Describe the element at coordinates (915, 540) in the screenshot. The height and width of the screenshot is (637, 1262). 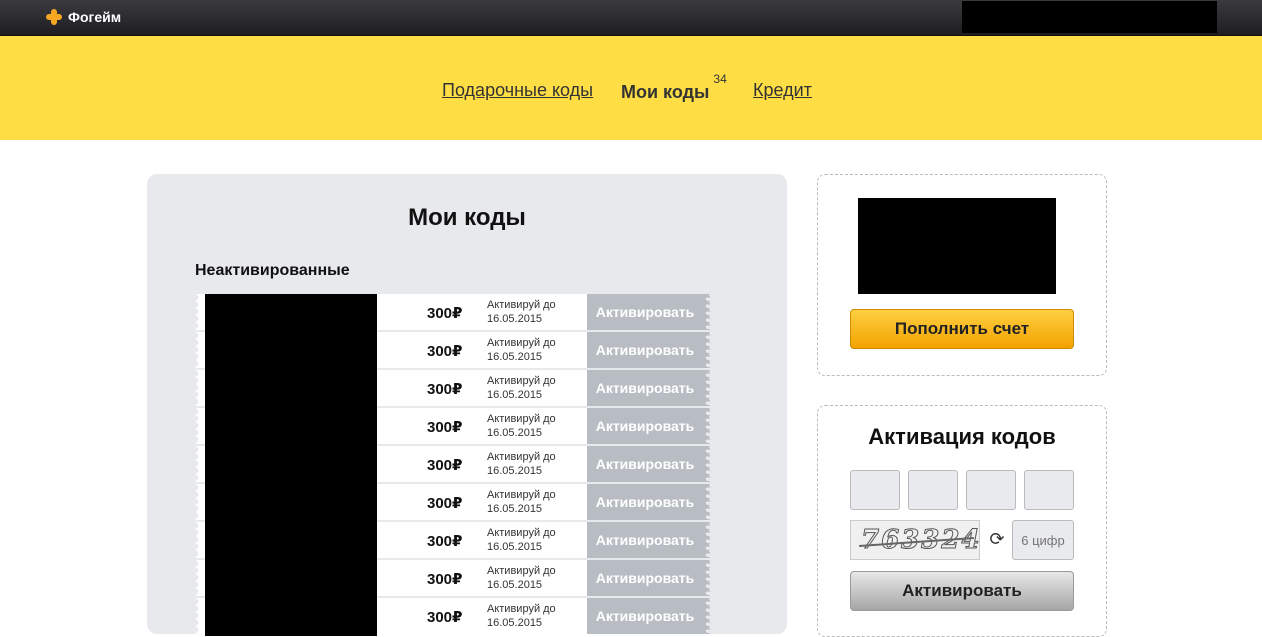
I see `captcha-image: 763324` at that location.